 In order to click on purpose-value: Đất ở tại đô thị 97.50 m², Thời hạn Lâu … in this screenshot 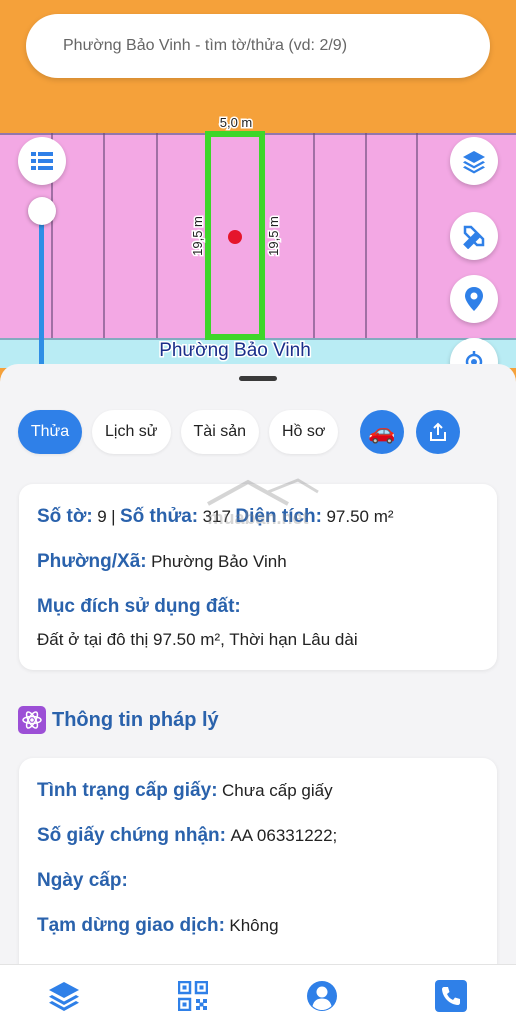, I will do `click(197, 639)`.